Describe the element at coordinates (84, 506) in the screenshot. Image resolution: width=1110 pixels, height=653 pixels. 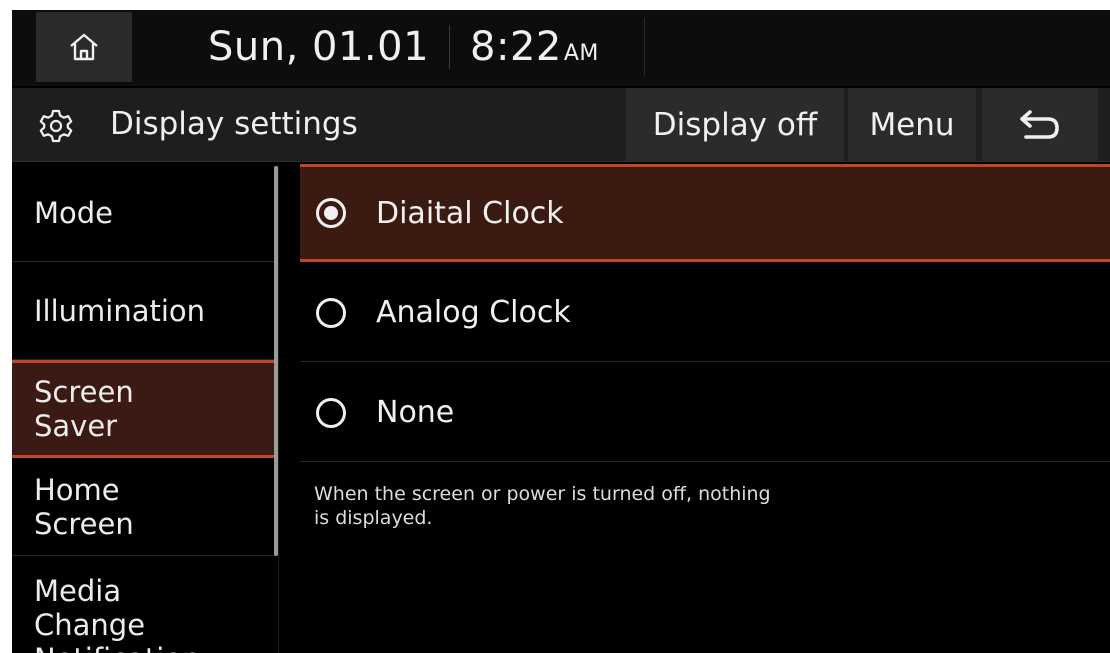
I see `sidebar-item-label: Home Screen` at that location.